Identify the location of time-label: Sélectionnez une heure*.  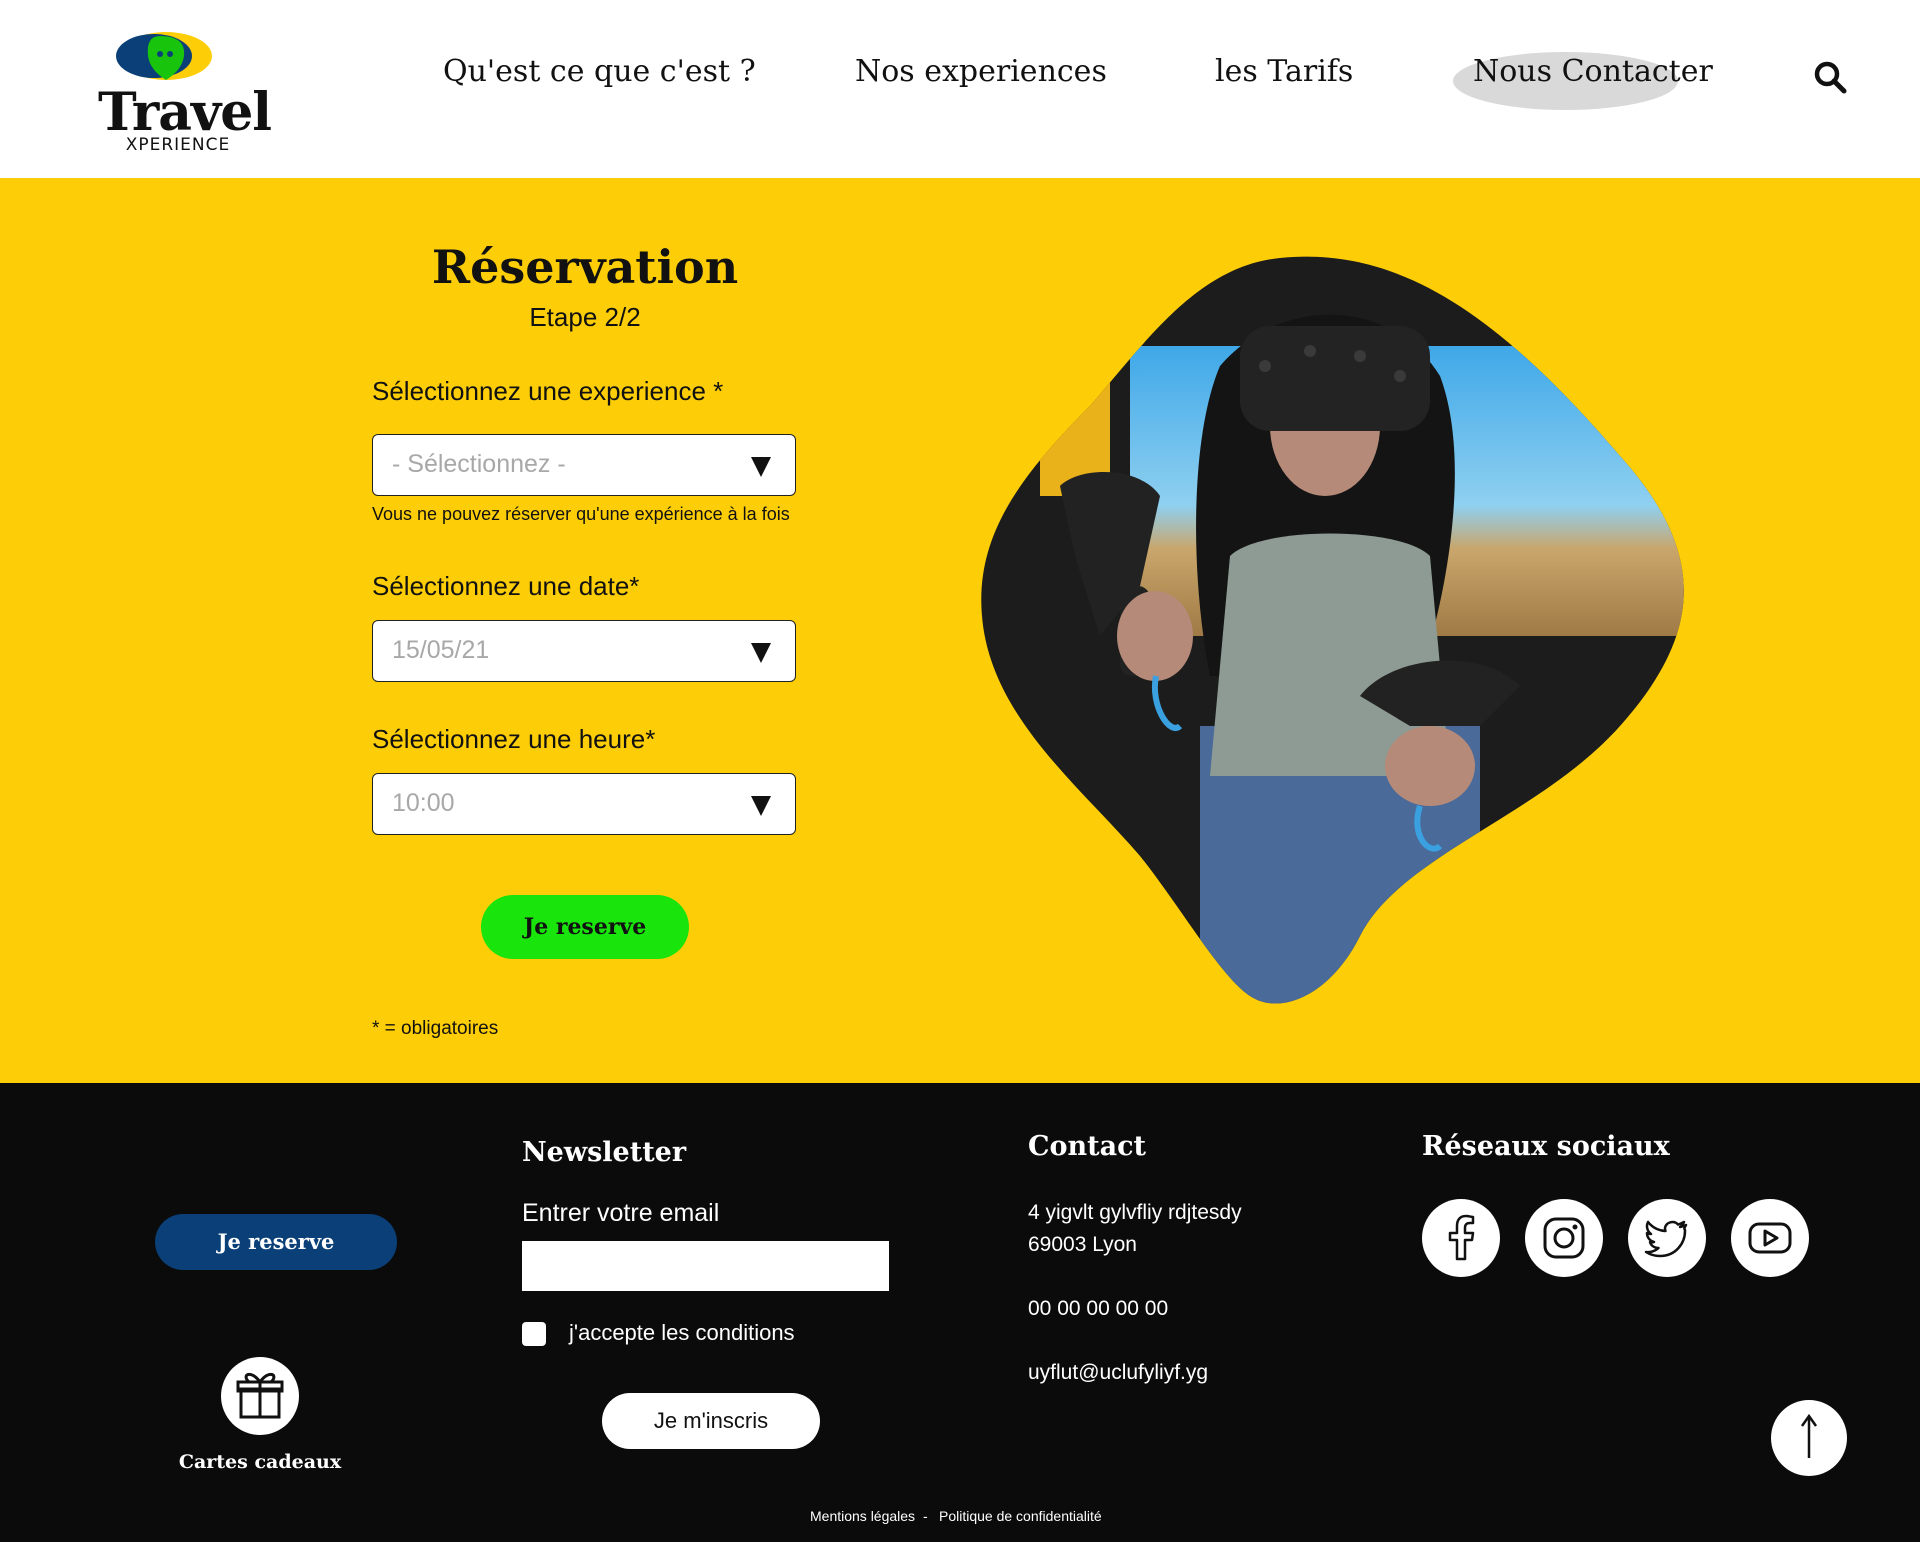
(514, 739).